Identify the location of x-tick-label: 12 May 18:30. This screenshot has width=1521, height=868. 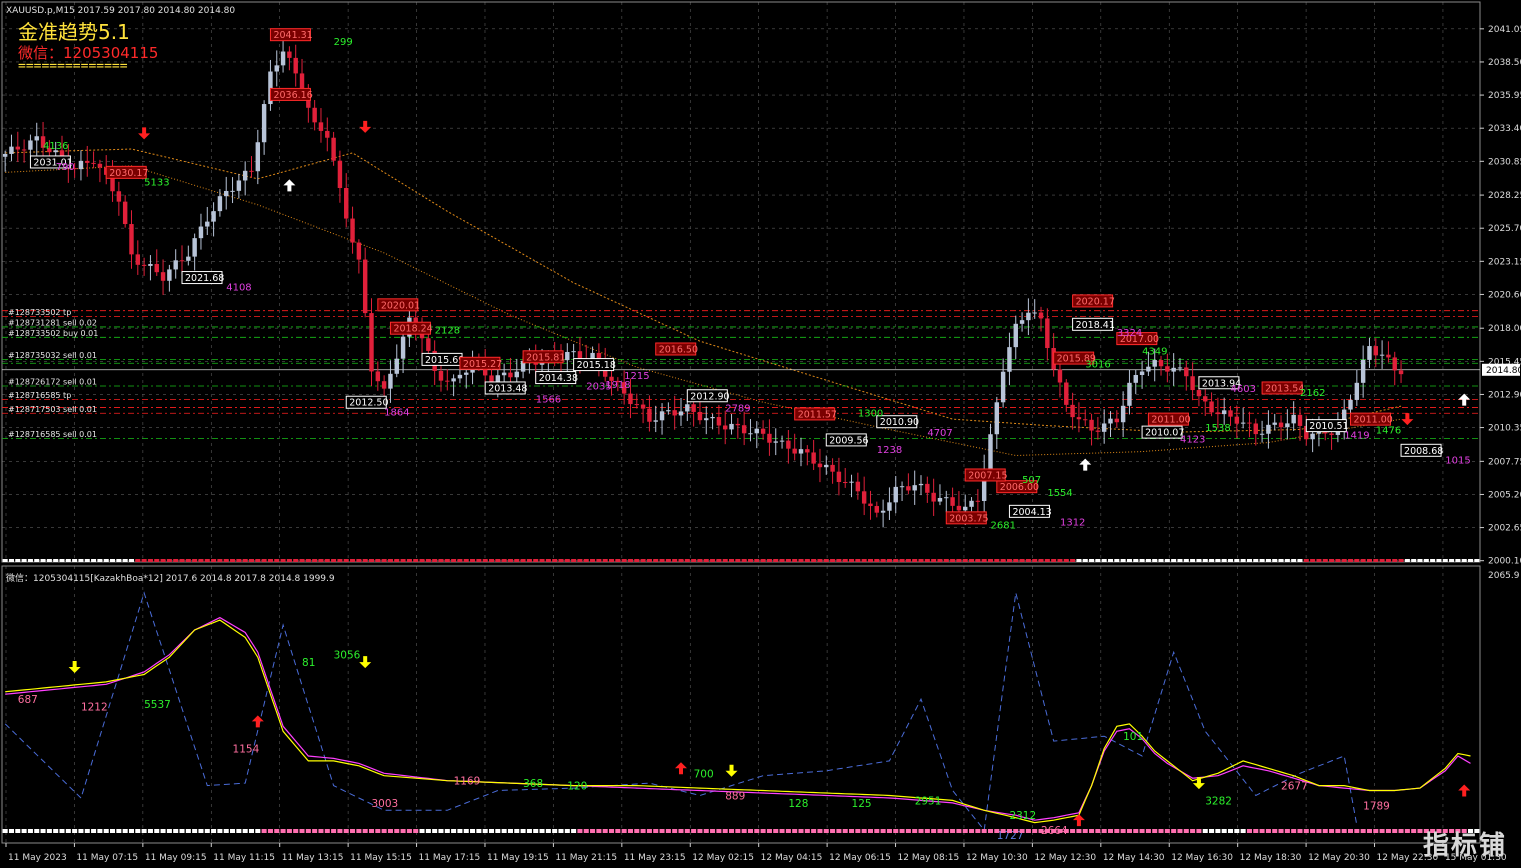
(1271, 858).